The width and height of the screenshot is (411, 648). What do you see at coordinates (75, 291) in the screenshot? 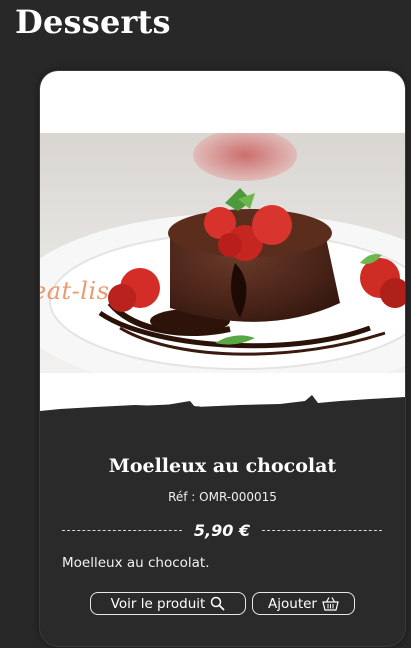
I see `watermark-text: eat-lis` at bounding box center [75, 291].